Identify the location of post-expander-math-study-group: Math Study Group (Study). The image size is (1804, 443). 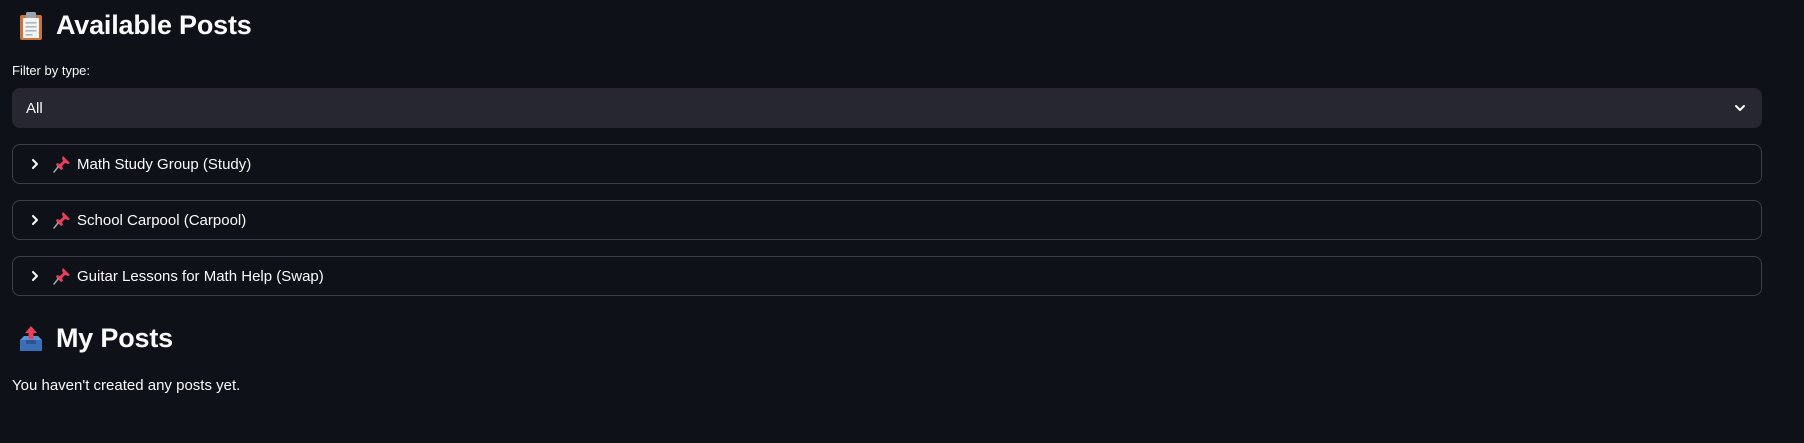
(887, 164).